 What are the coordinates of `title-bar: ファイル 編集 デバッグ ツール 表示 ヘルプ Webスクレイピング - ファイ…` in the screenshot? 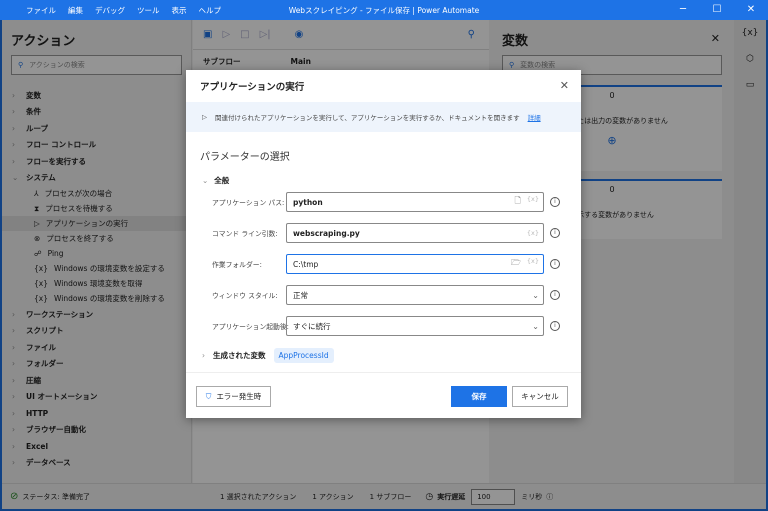 It's located at (384, 10).